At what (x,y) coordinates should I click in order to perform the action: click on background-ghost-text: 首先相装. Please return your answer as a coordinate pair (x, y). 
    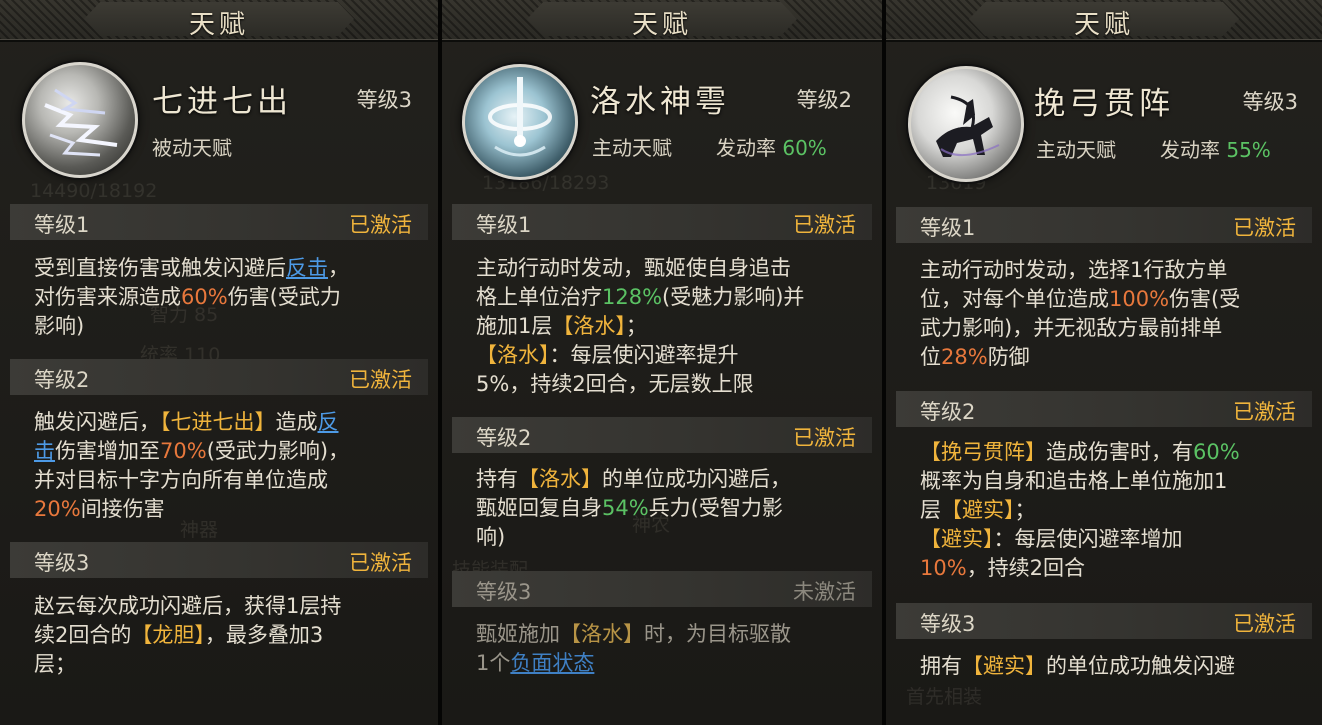
    Looking at the image, I should click on (944, 697).